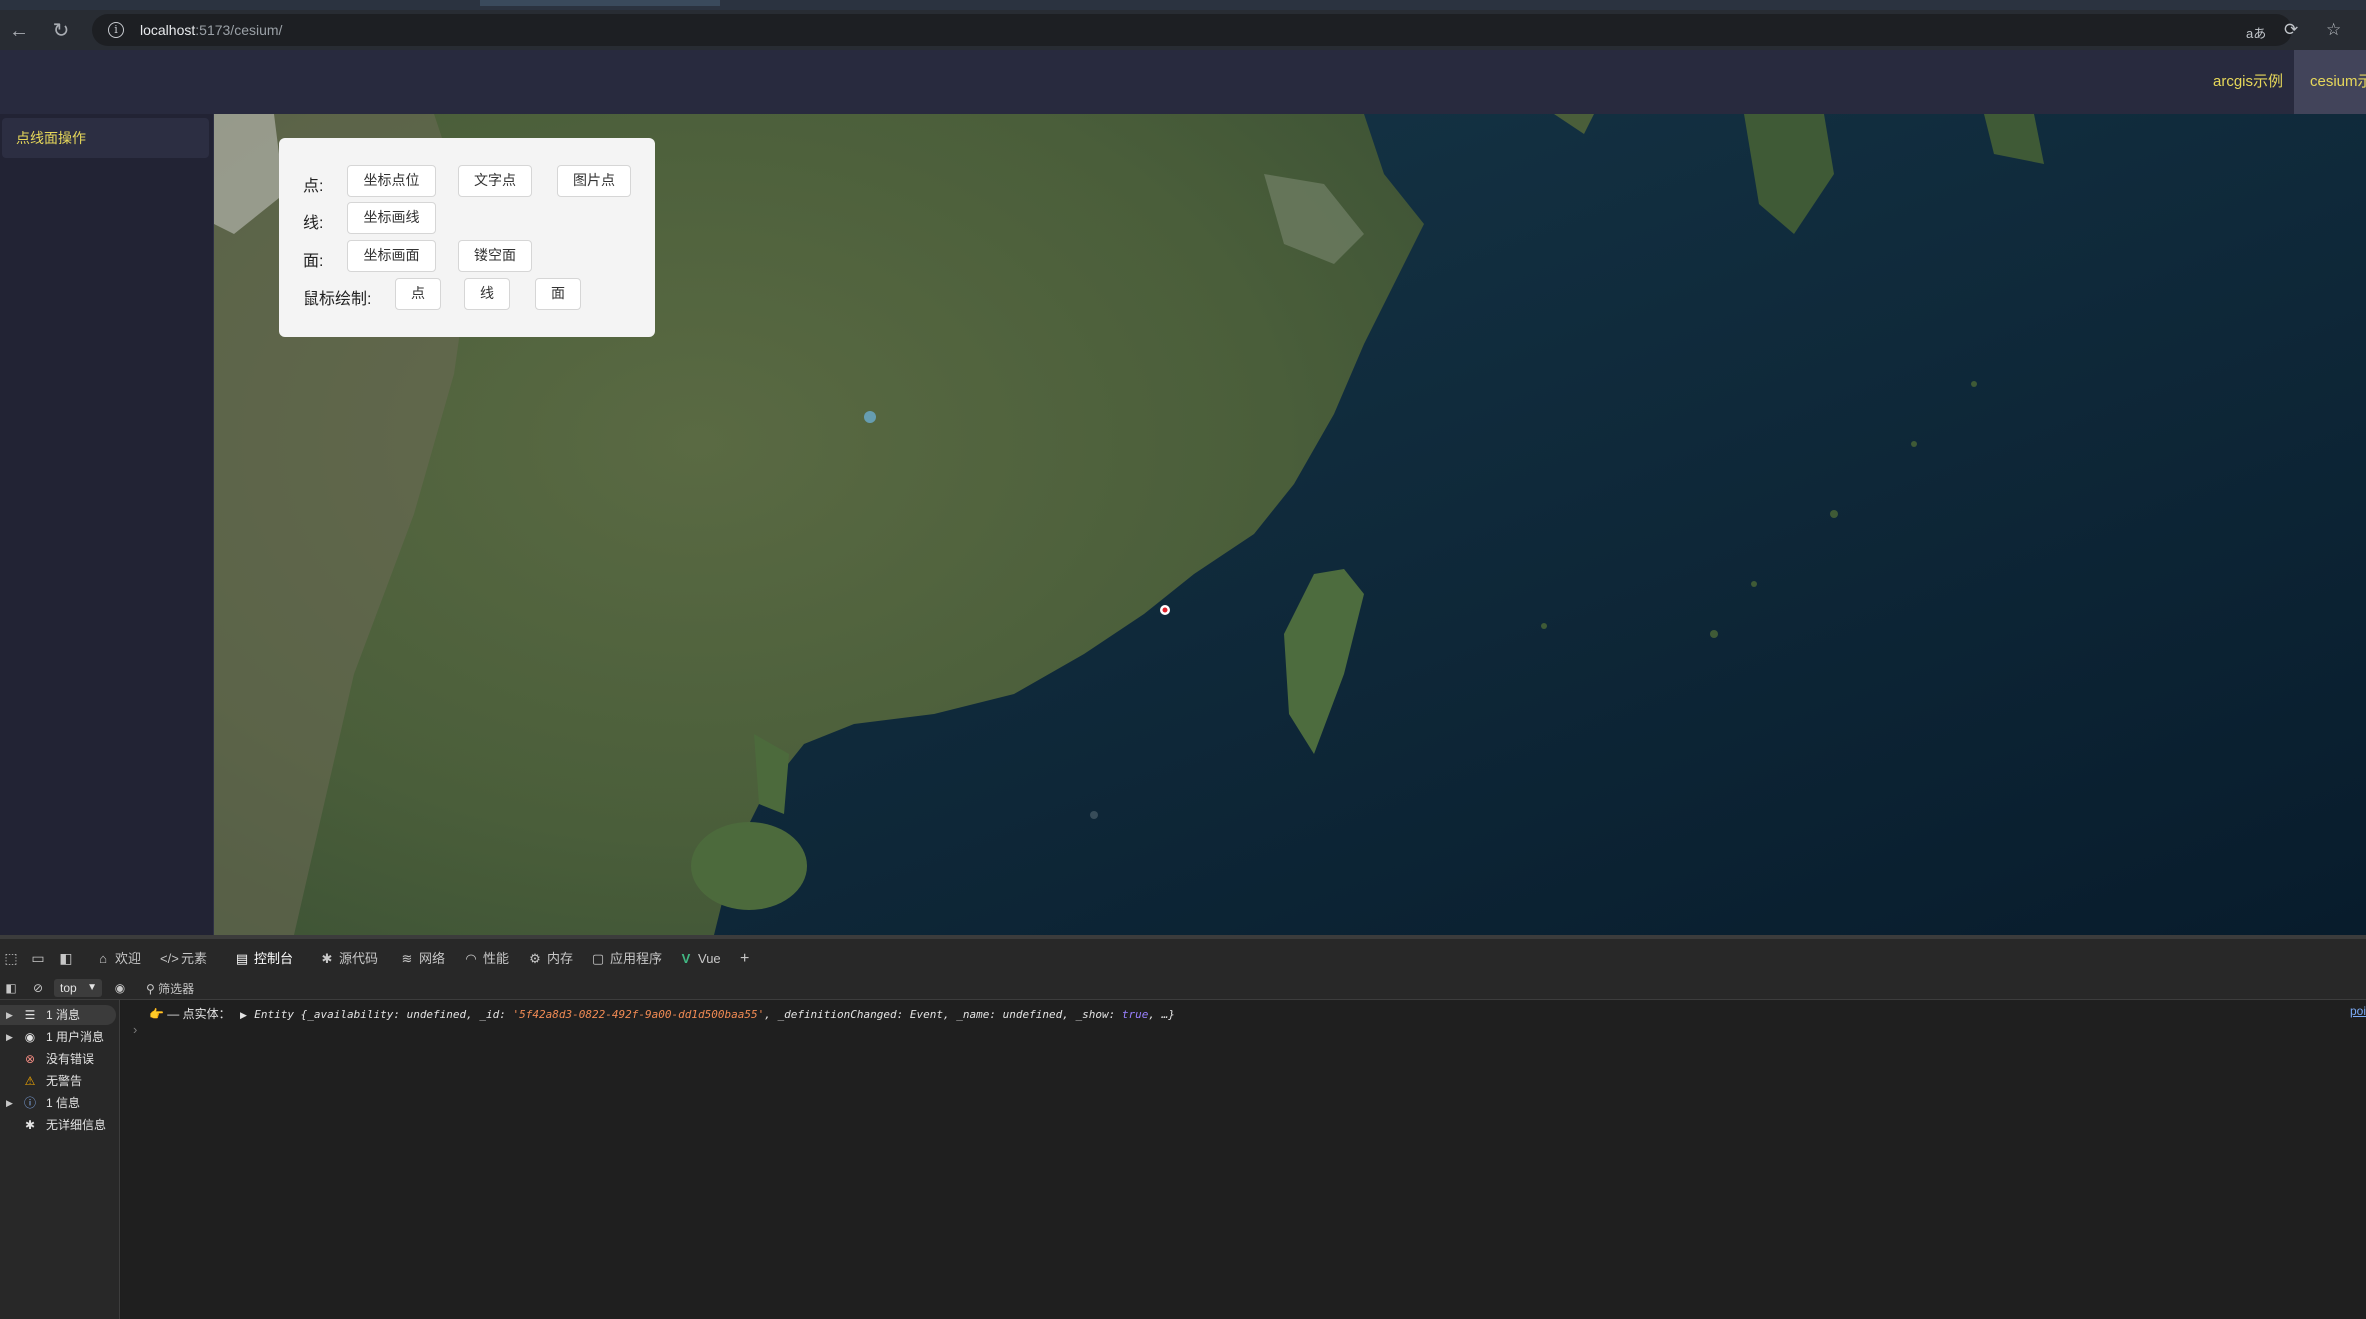  I want to click on read-aloud-icon: aあ, so click(2256, 32).